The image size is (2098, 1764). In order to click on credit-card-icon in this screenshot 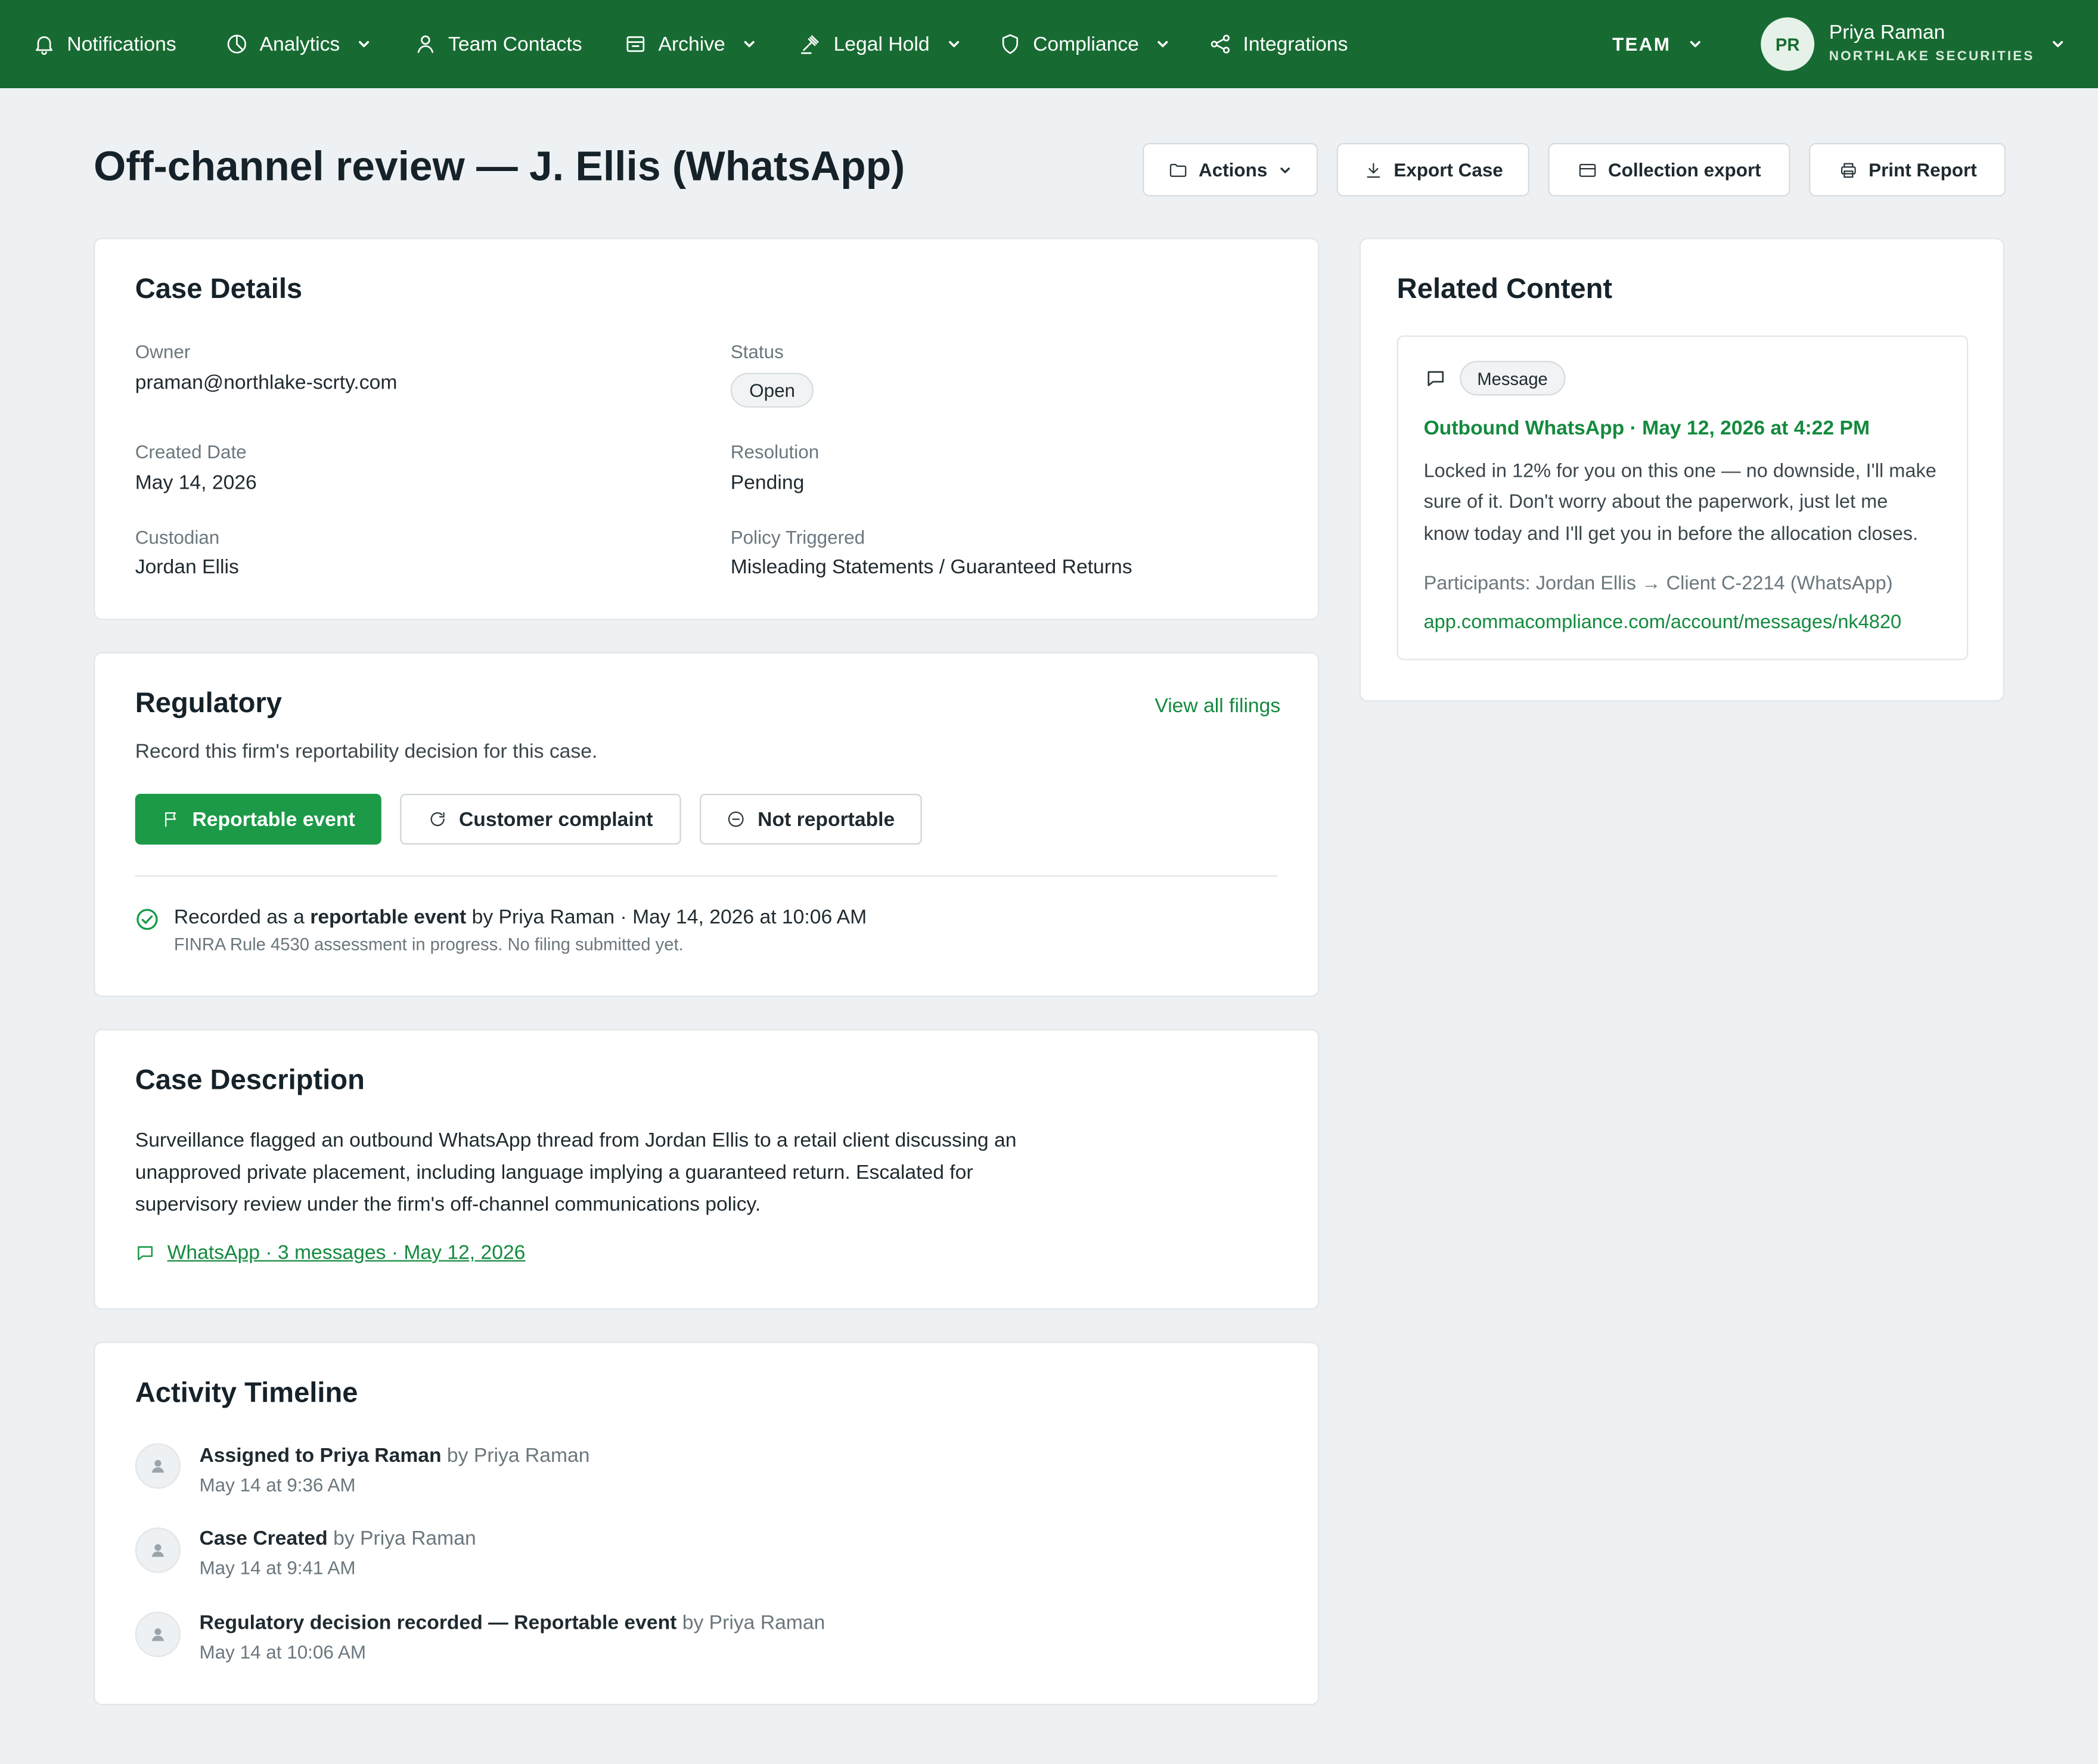, I will do `click(1587, 170)`.